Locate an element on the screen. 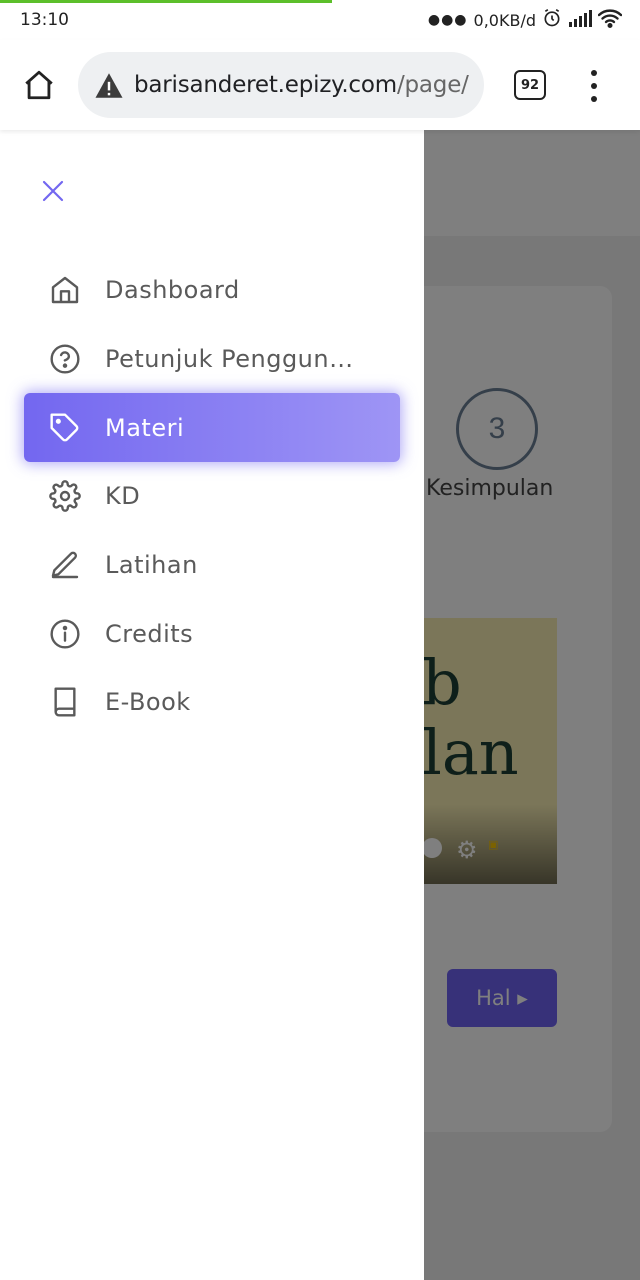 The width and height of the screenshot is (640, 1280). browser-toolbar: barisanderet.epizy.com/page/ 92 is located at coordinates (320, 85).